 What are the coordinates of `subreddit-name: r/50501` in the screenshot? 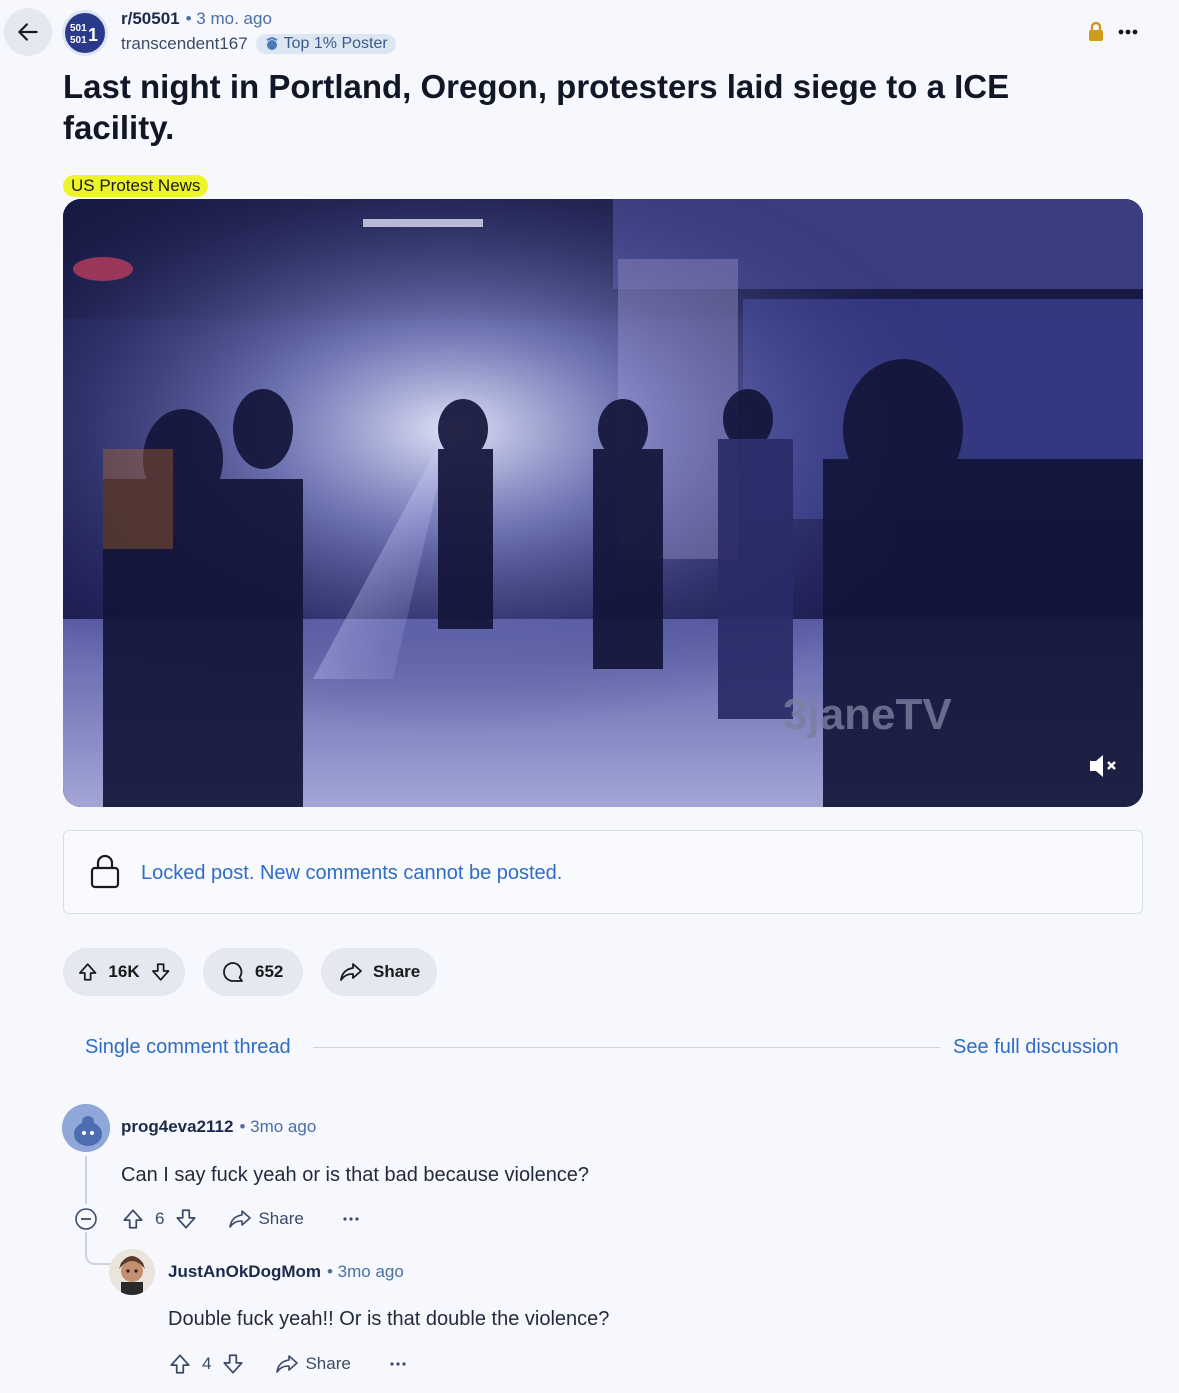 It's located at (150, 19).